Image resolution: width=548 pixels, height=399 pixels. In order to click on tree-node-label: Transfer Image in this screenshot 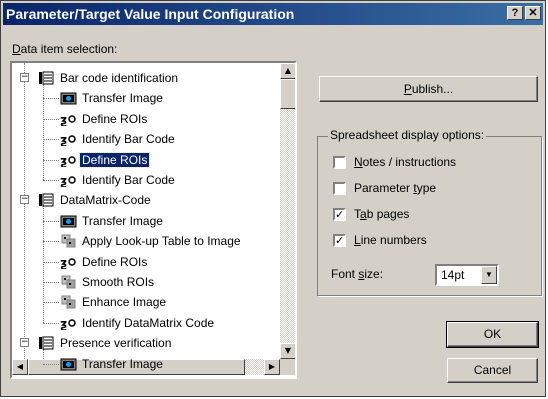, I will do `click(122, 98)`.